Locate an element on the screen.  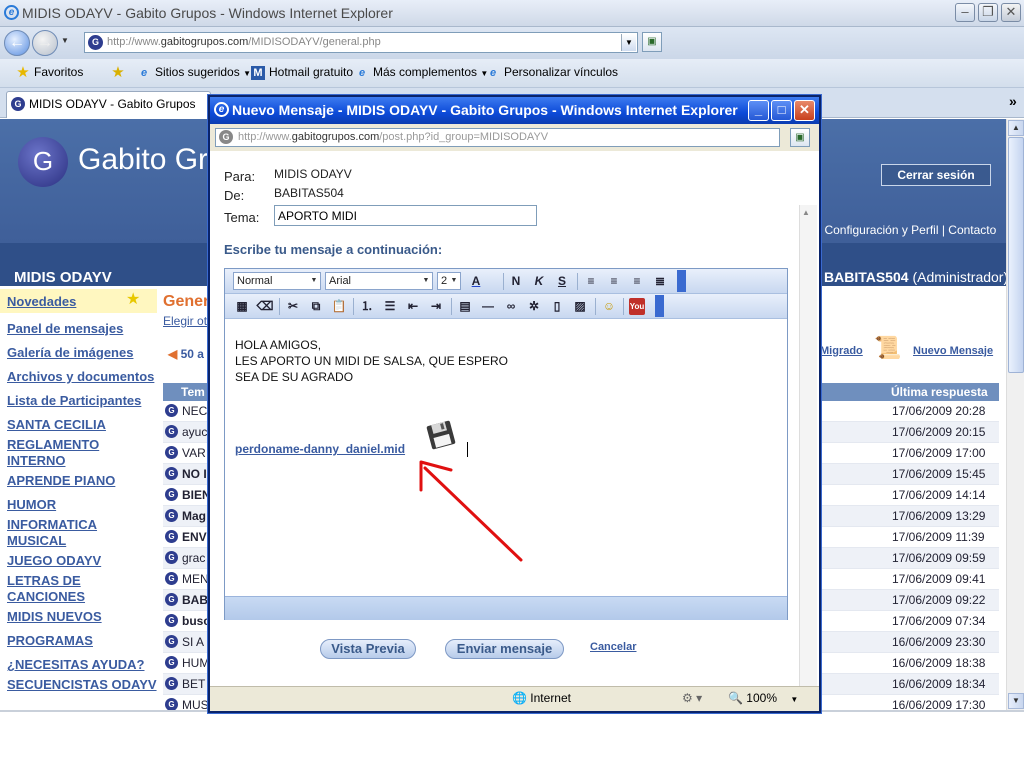
size-select: 2 ▼ is located at coordinates (449, 281).